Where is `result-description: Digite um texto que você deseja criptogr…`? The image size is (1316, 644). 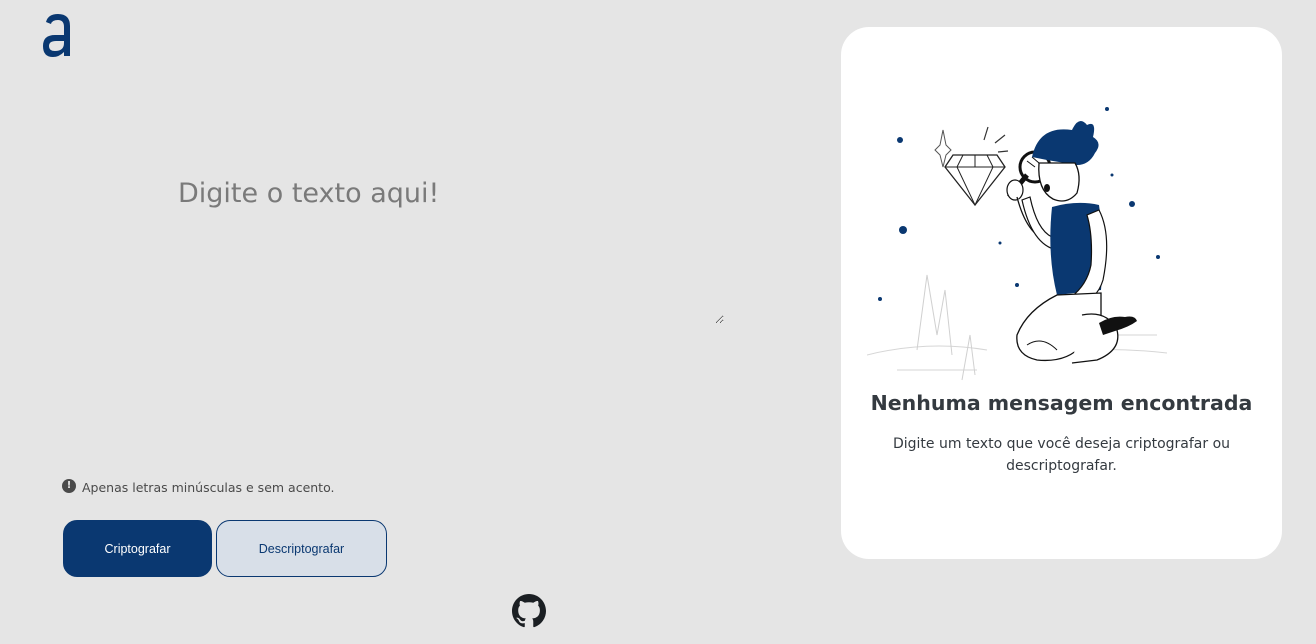
result-description: Digite um texto que você deseja criptogr… is located at coordinates (1061, 455).